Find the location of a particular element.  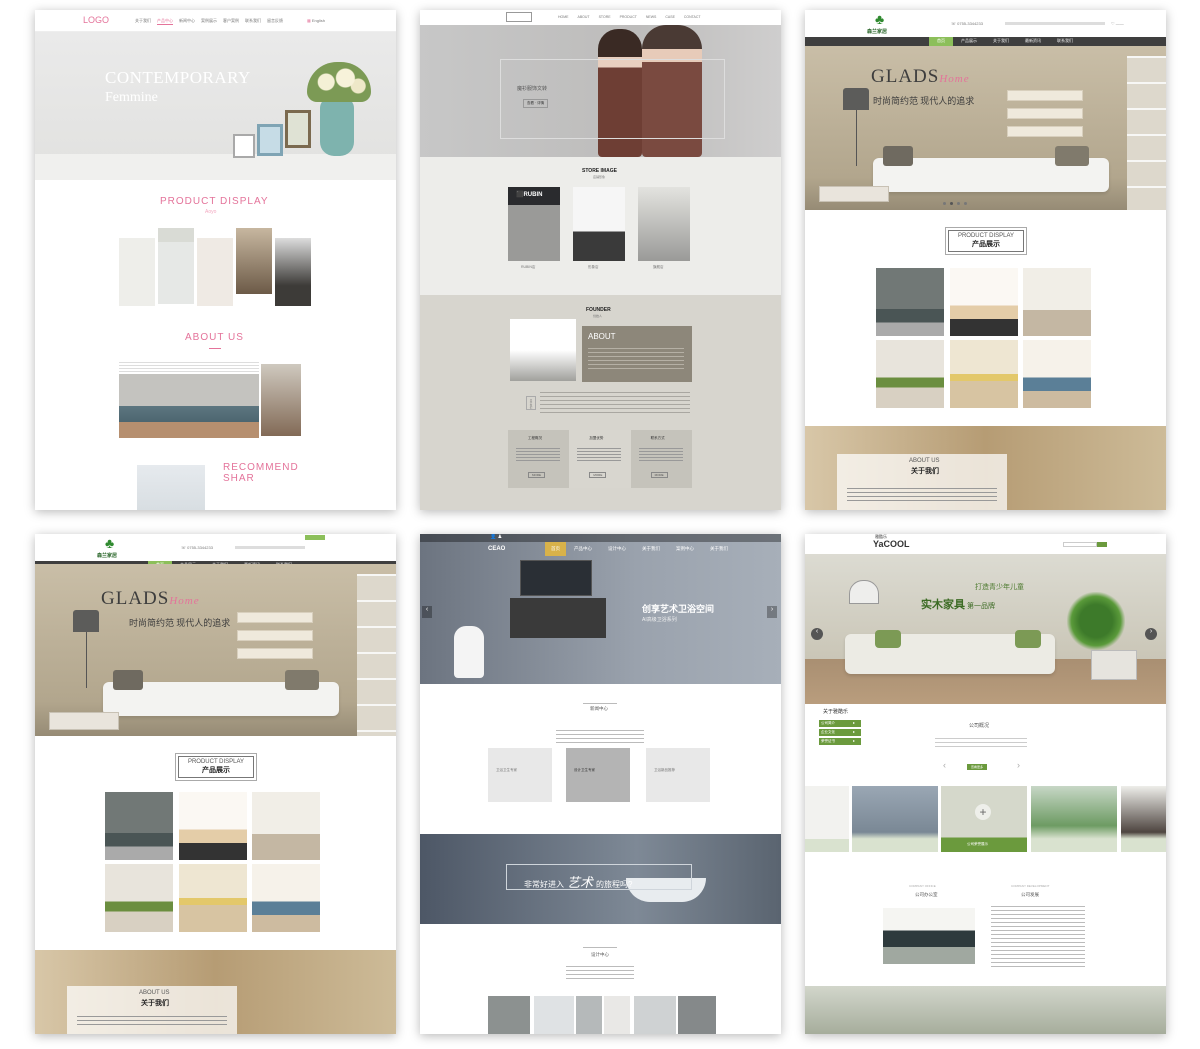

t1-nav-item: 留言反馈 is located at coordinates (275, 21).